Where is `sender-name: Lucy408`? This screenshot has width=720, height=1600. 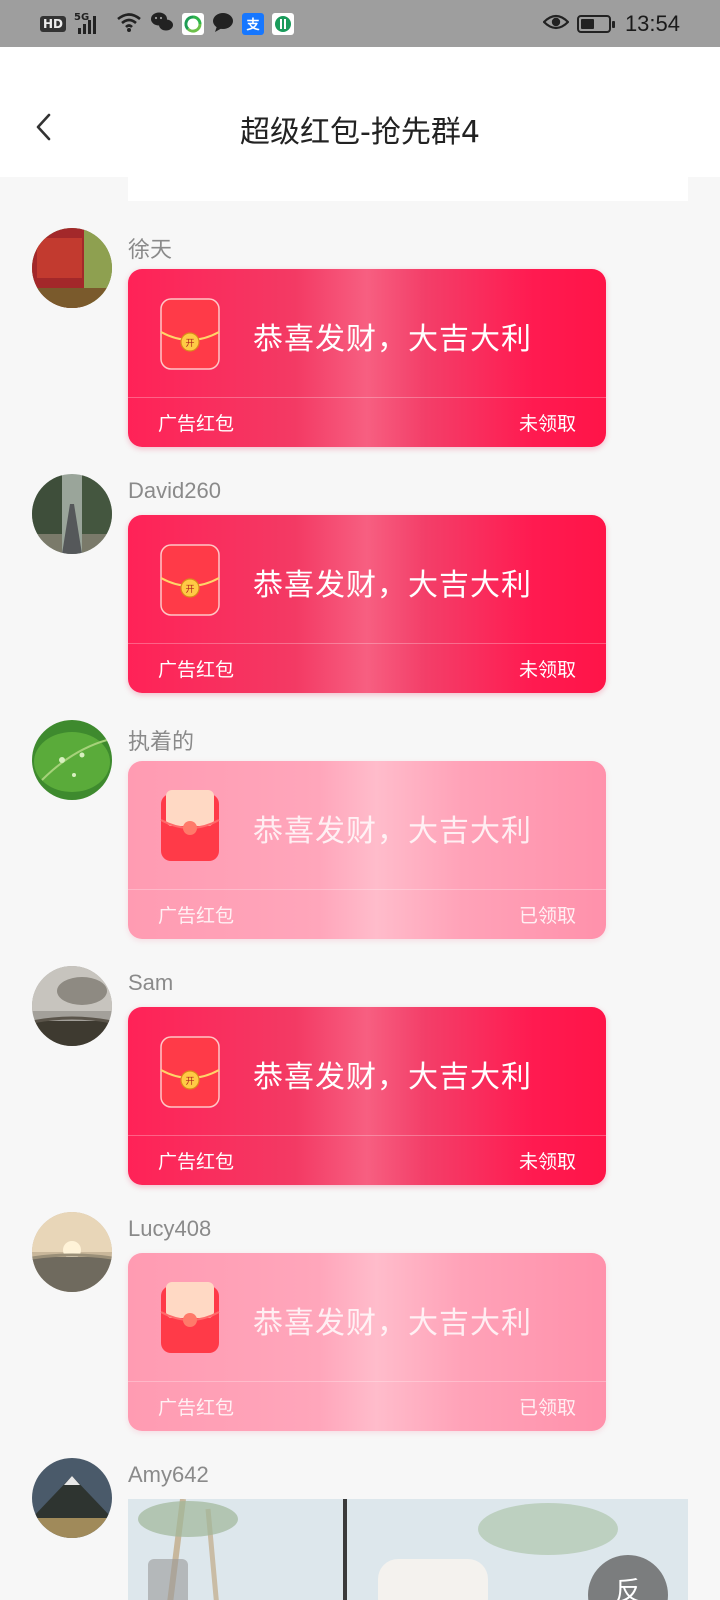 sender-name: Lucy408 is located at coordinates (170, 1228).